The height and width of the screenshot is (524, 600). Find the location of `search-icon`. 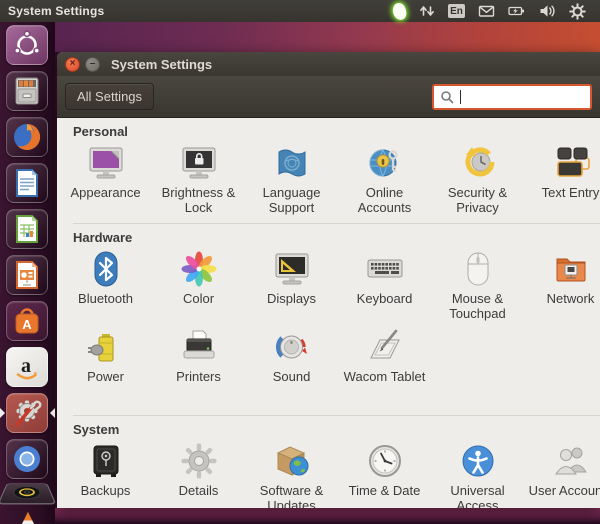

search-icon is located at coordinates (447, 96).